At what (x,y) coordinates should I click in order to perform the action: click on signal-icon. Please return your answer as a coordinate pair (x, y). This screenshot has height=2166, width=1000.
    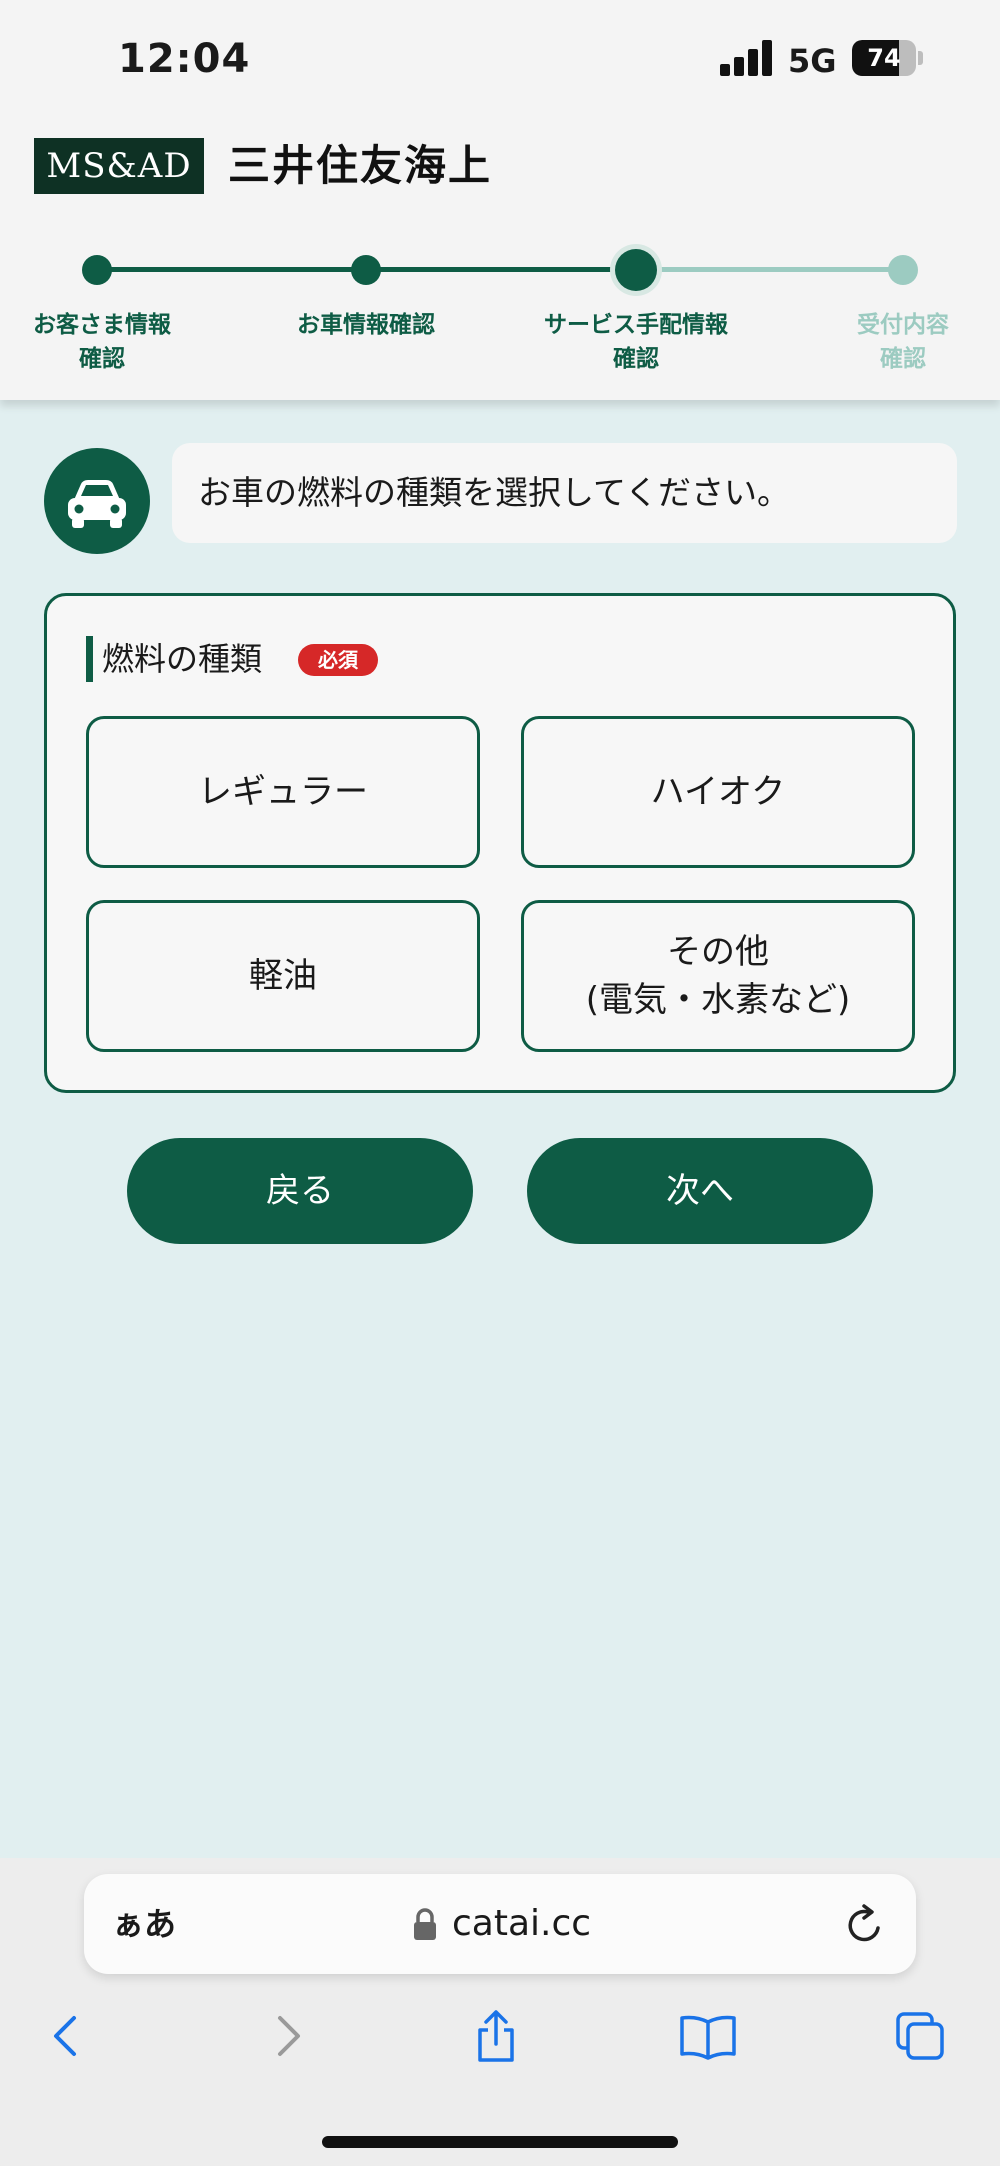
    Looking at the image, I should click on (747, 58).